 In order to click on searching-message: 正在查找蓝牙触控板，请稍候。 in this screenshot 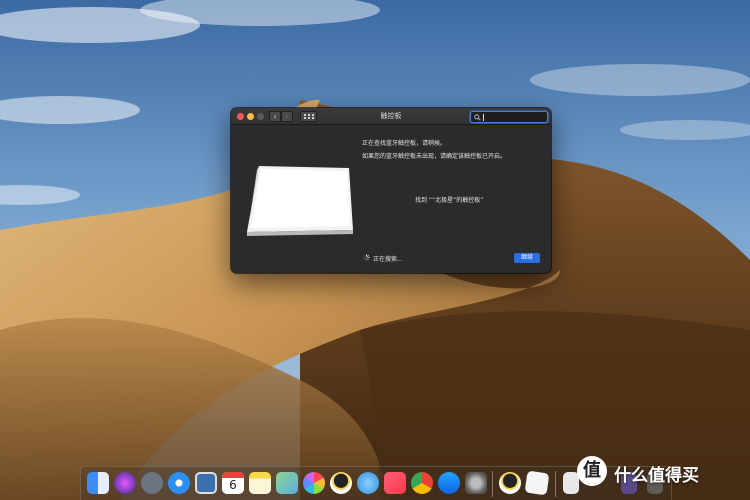, I will do `click(404, 143)`.